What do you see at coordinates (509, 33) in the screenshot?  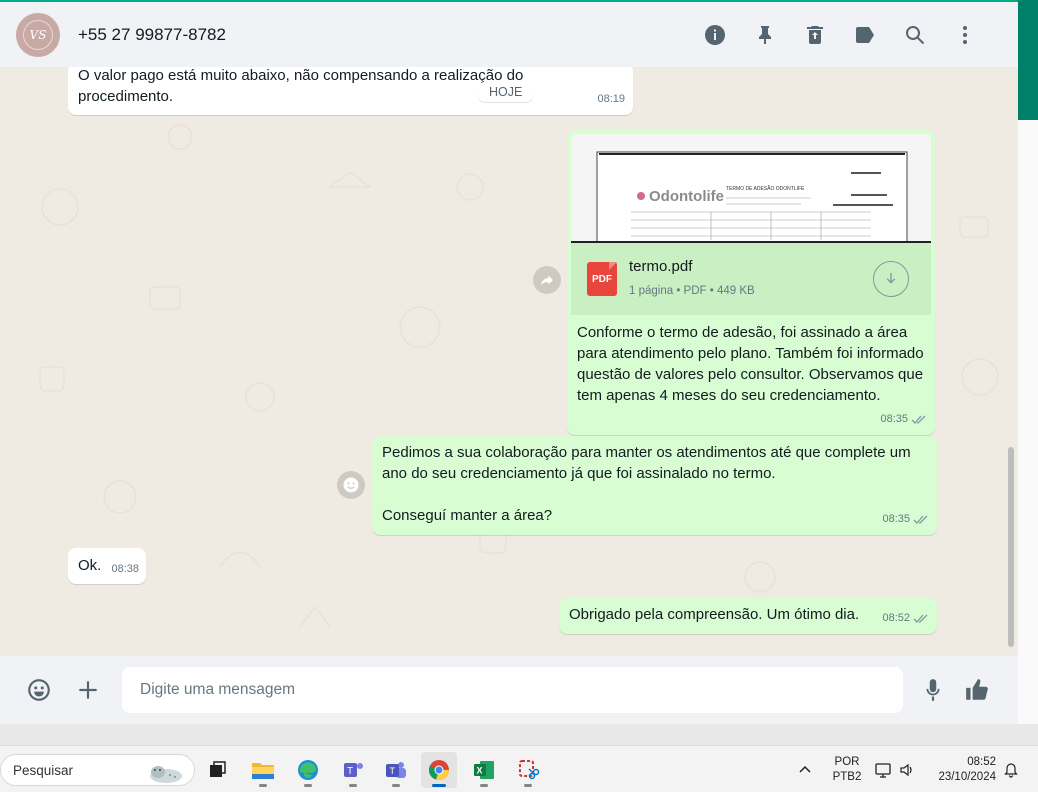 I see `chat-header: VS +55 27 99877-8782` at bounding box center [509, 33].